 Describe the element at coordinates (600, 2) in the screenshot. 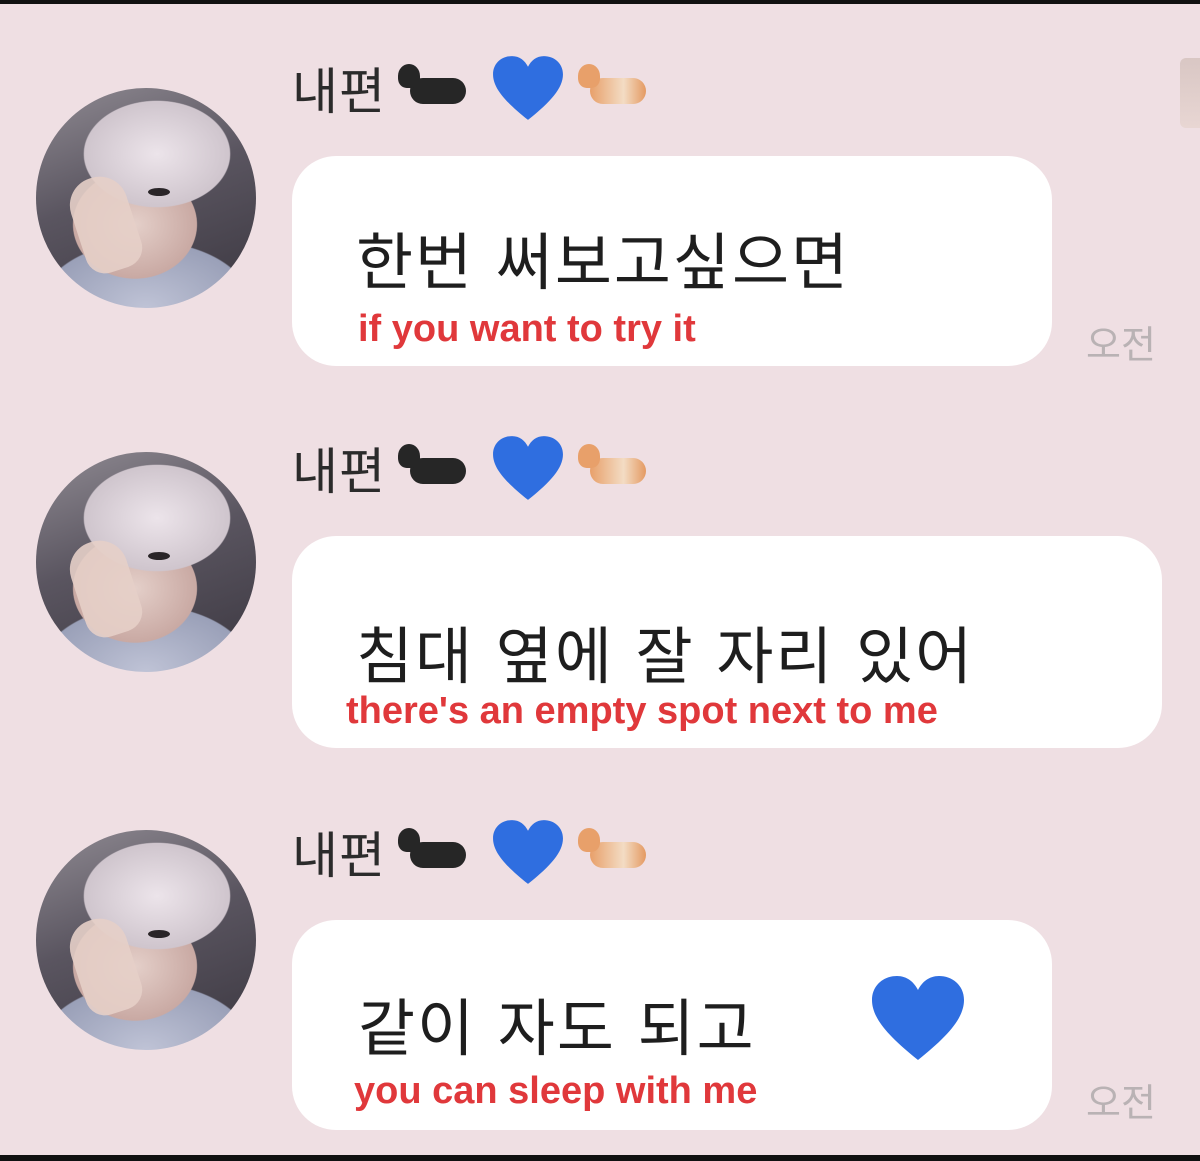

I see `top-border` at that location.